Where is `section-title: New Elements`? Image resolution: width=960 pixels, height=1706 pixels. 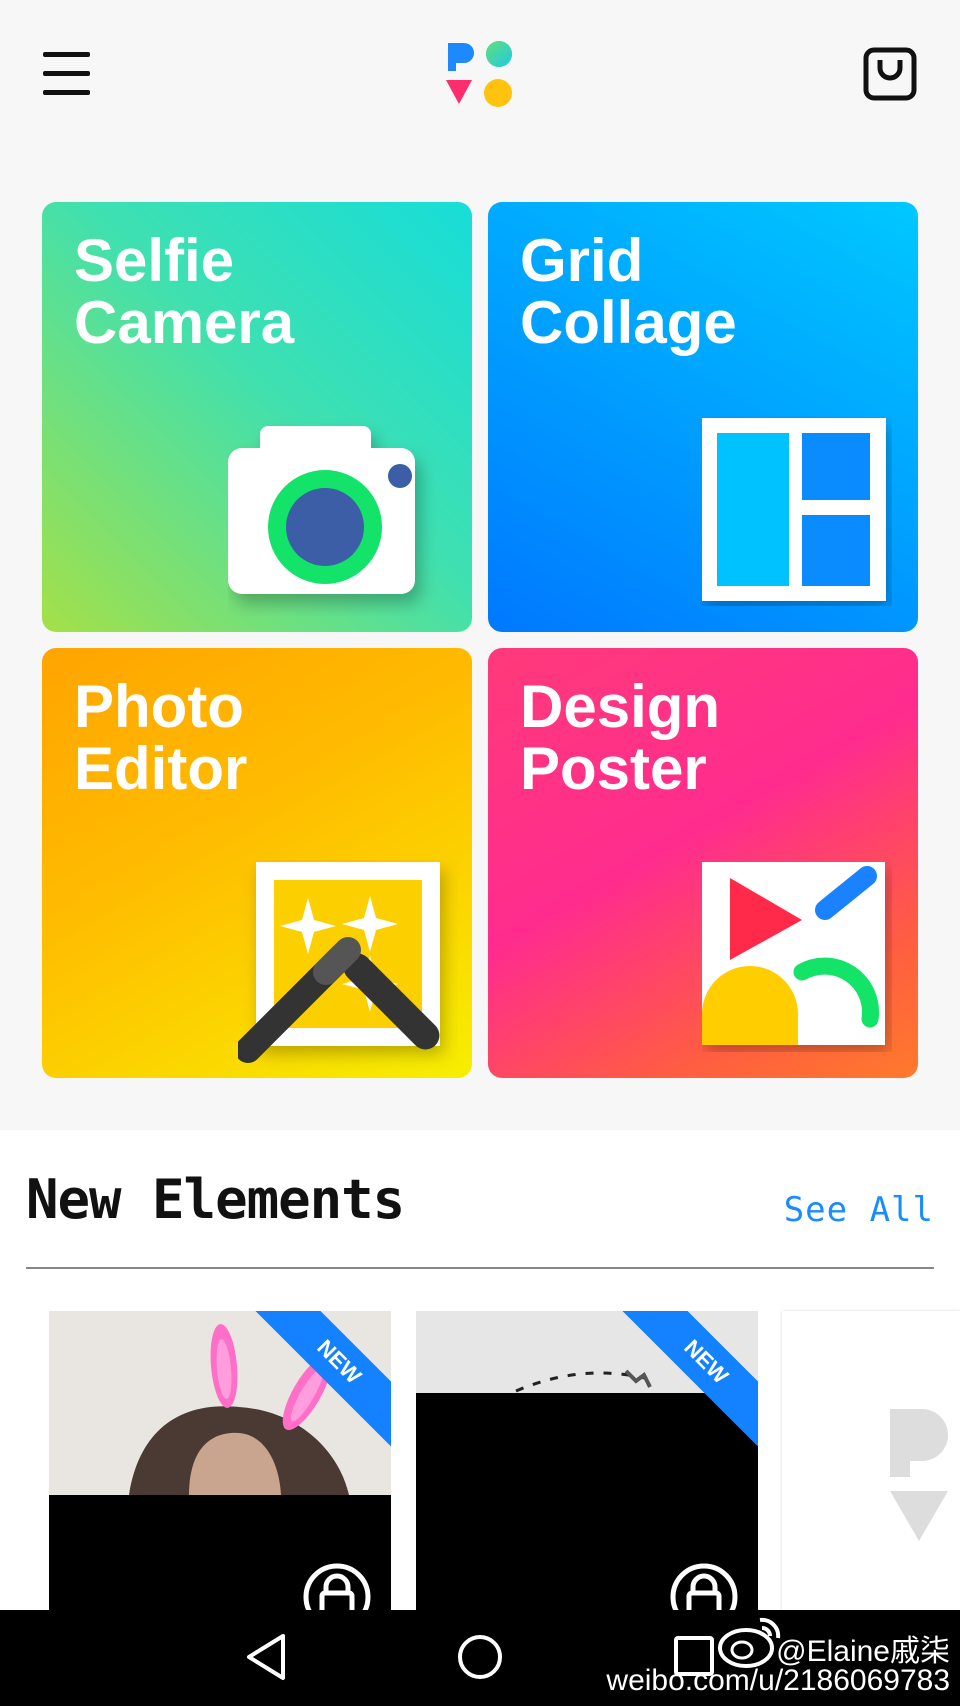
section-title: New Elements is located at coordinates (215, 1199).